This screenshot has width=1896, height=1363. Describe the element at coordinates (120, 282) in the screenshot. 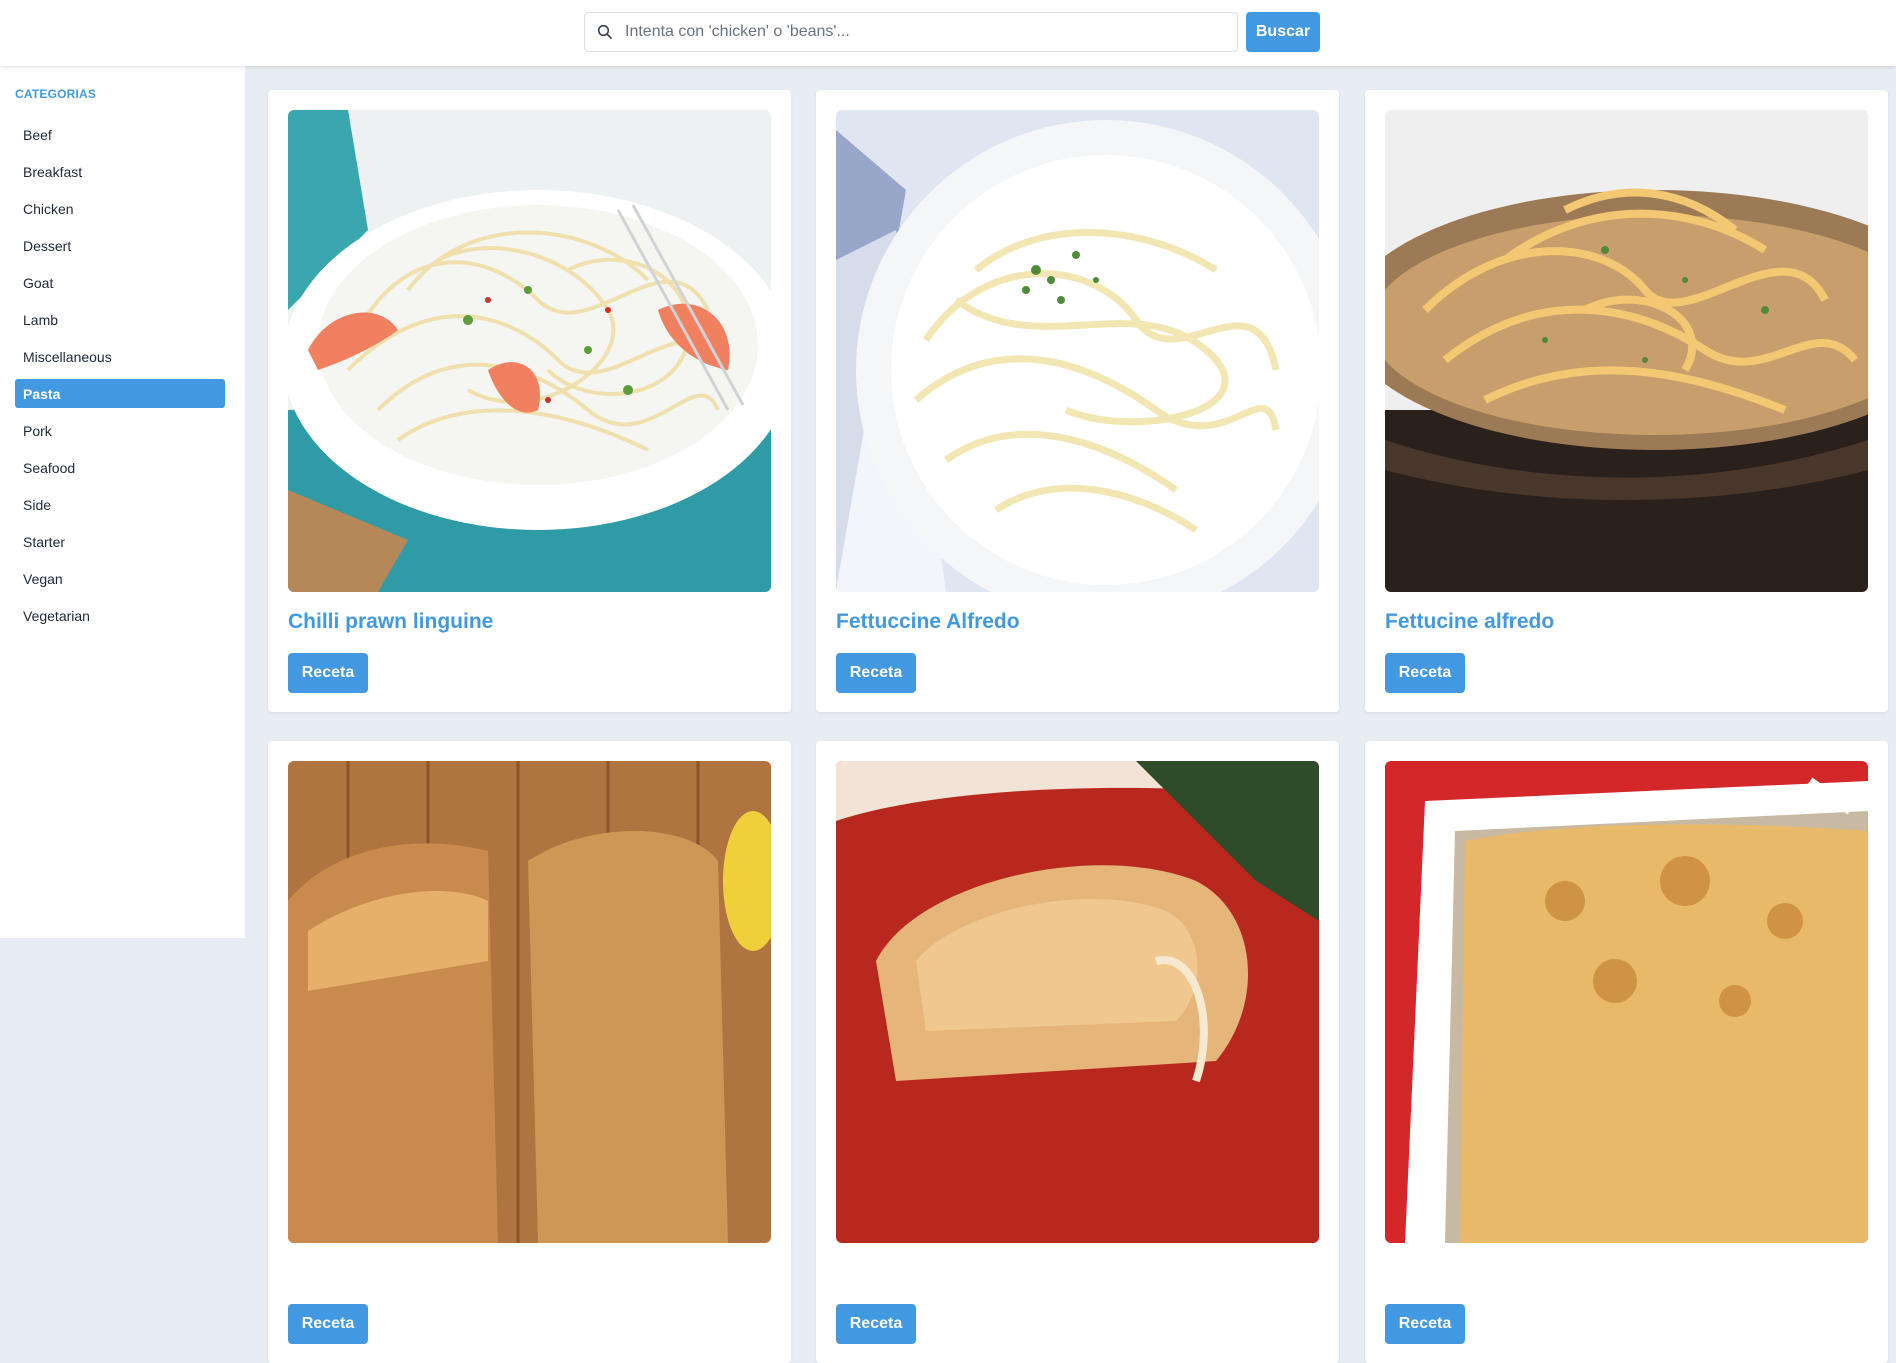

I see `sidebar-item-goat: Goat` at that location.